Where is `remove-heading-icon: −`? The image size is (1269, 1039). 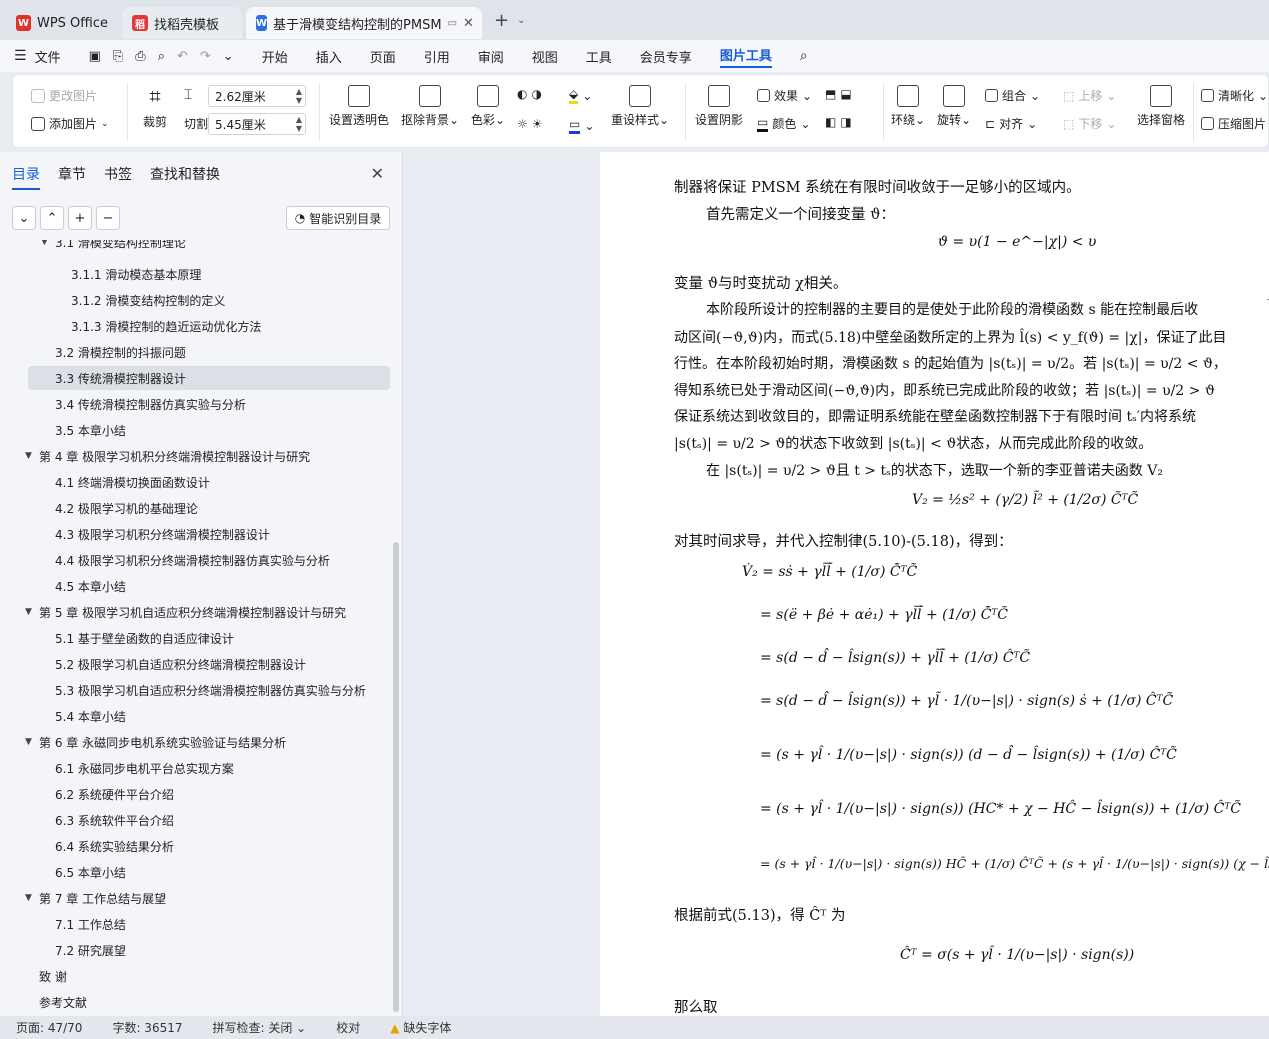 remove-heading-icon: − is located at coordinates (108, 218).